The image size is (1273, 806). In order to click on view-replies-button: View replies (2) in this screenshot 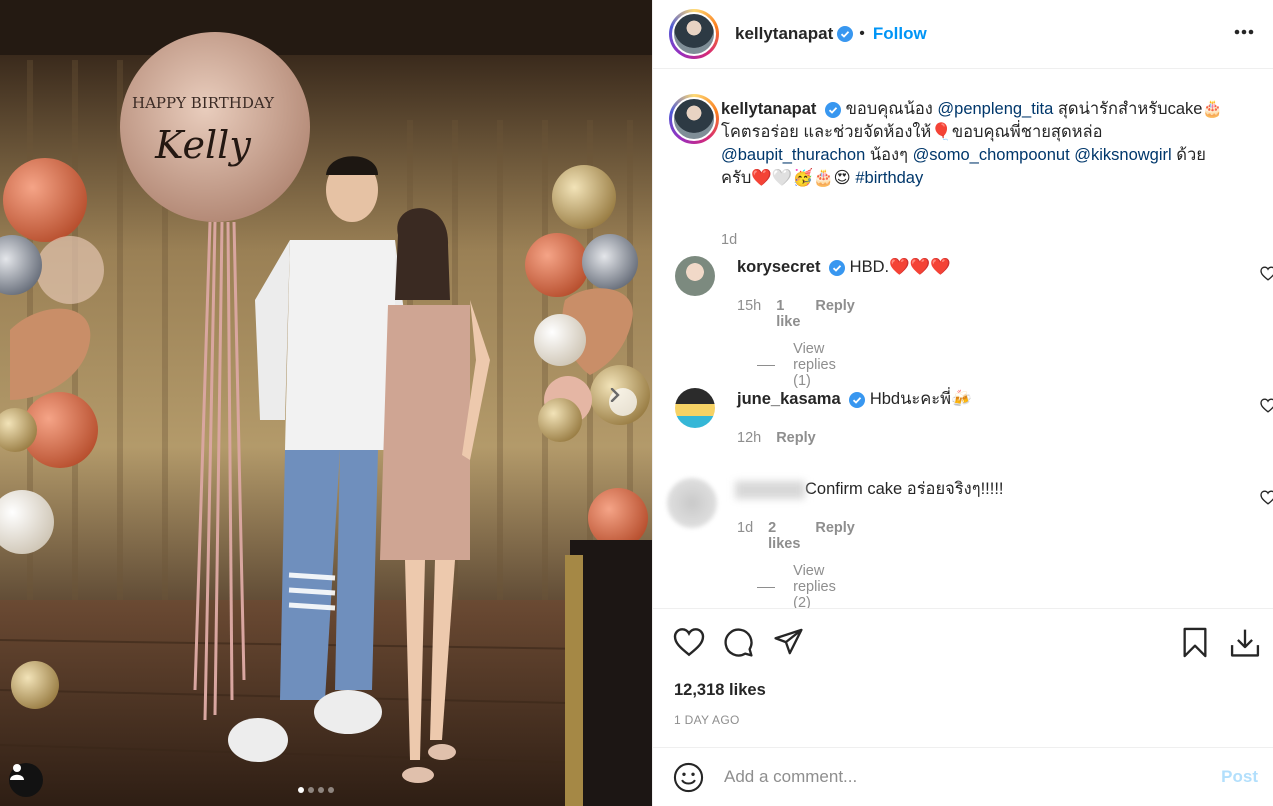, I will do `click(803, 585)`.